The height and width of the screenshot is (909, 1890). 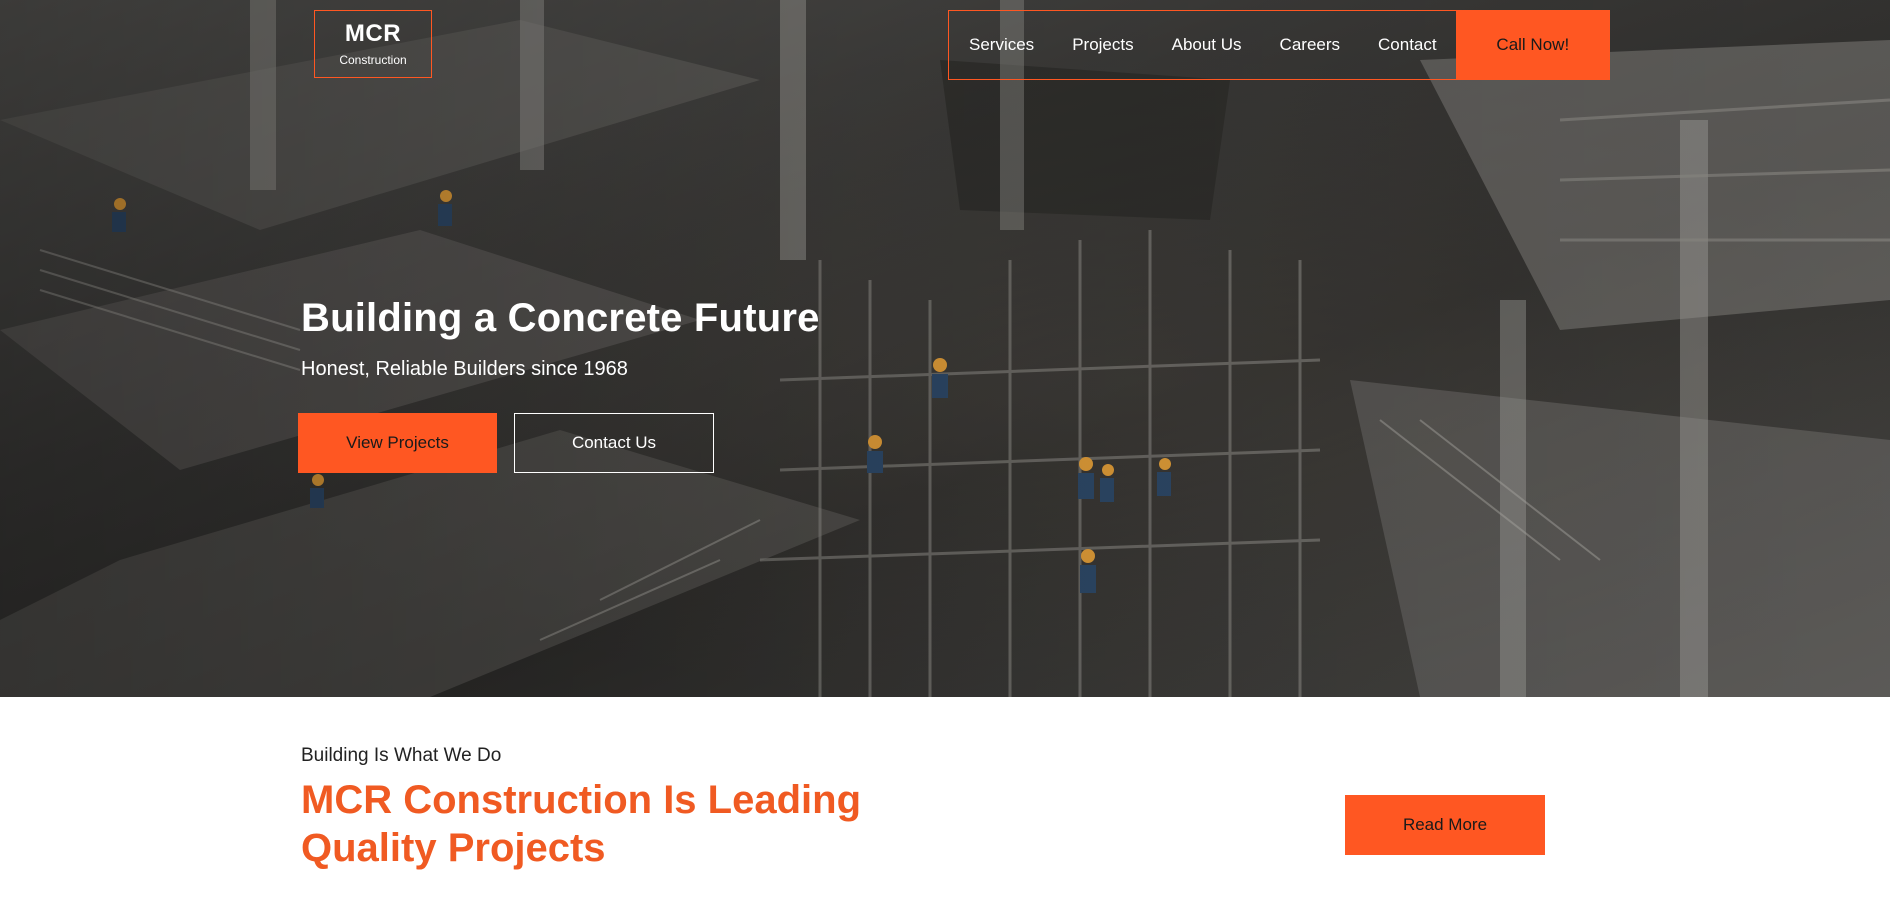 What do you see at coordinates (1310, 45) in the screenshot?
I see `nav-link-careers: Careers` at bounding box center [1310, 45].